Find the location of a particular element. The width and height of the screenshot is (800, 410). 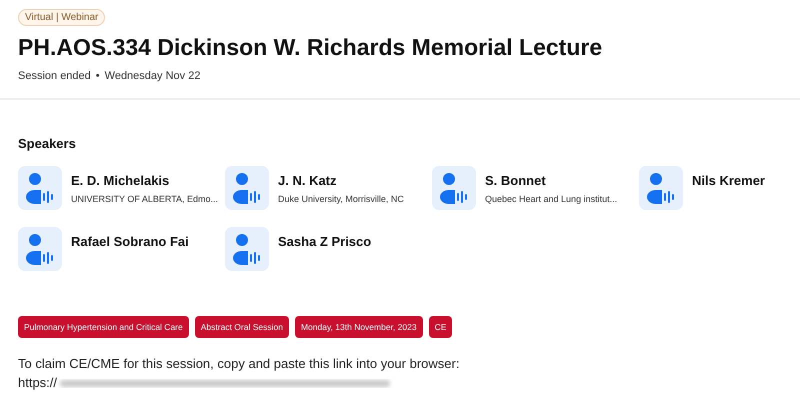

speaker-name: Nils Kremer is located at coordinates (728, 180).